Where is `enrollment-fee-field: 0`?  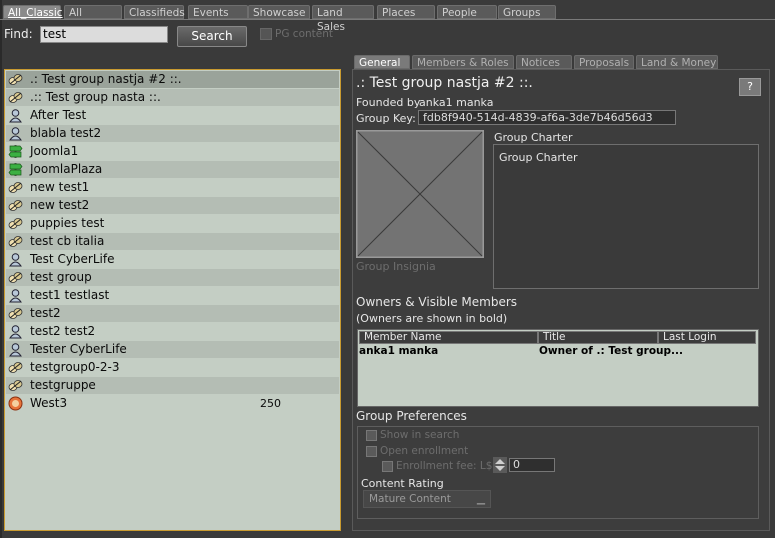
enrollment-fee-field: 0 is located at coordinates (532, 465).